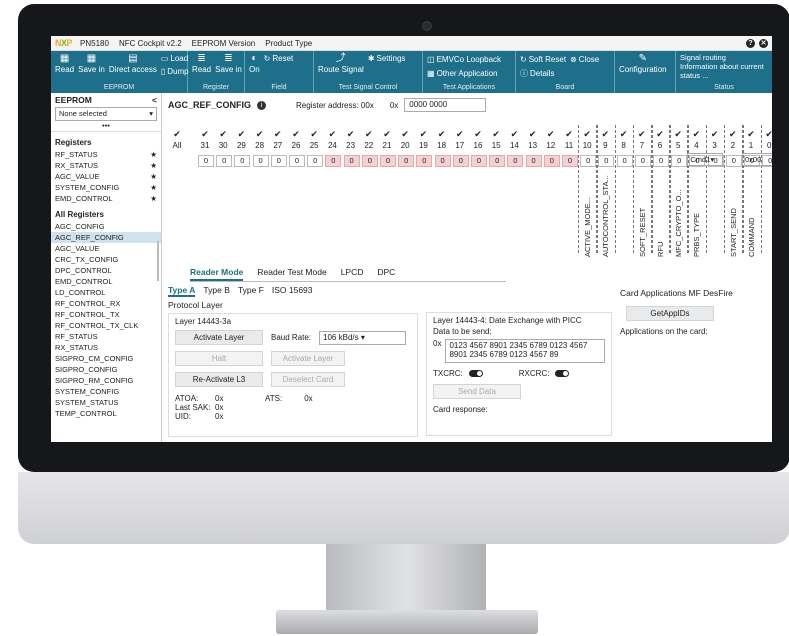 The width and height of the screenshot is (789, 636). Describe the element at coordinates (106, 303) in the screenshot. I see `sidebar-item-register: RF_CONTROL_RX` at that location.